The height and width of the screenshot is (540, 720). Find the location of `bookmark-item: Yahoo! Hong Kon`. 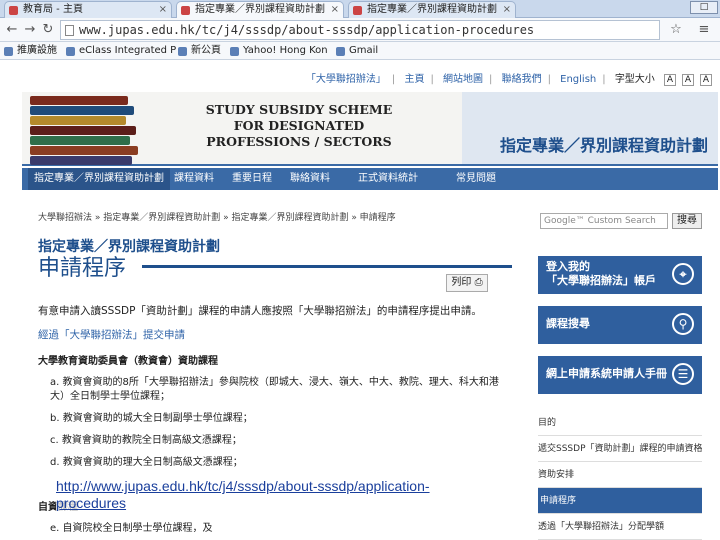

bookmark-item: Yahoo! Hong Kon is located at coordinates (279, 51).